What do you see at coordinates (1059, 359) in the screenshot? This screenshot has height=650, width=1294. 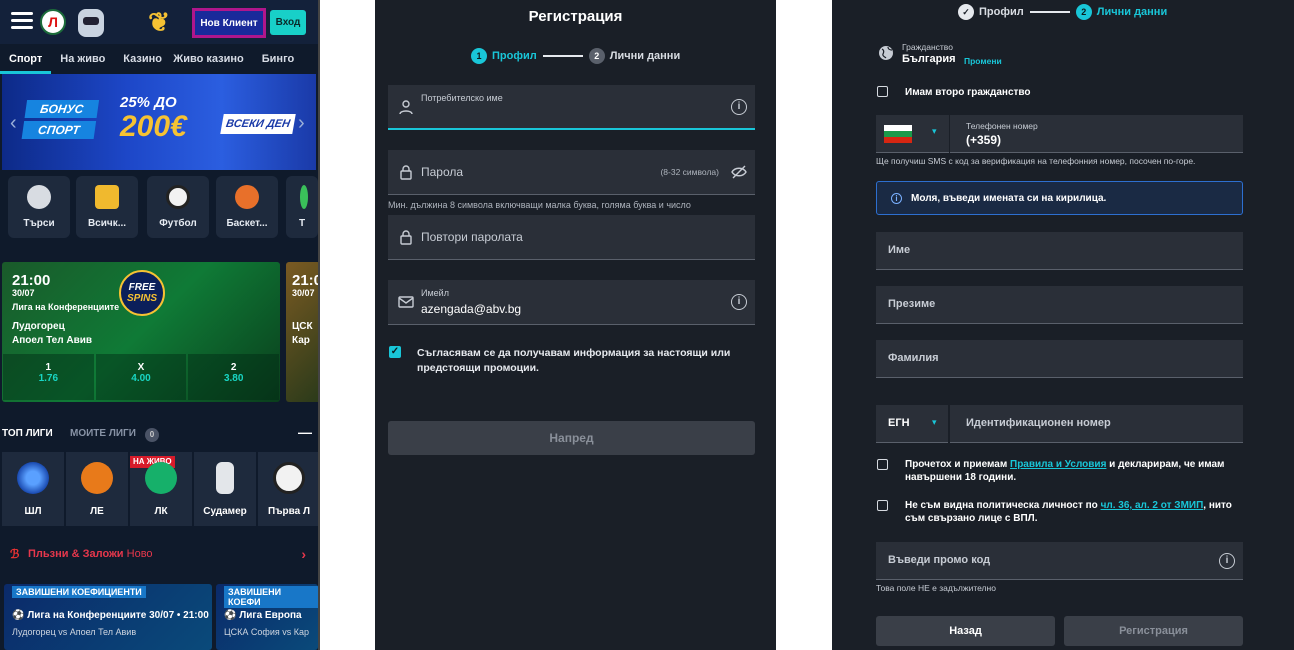 I see `last-name-field: Фамилия` at bounding box center [1059, 359].